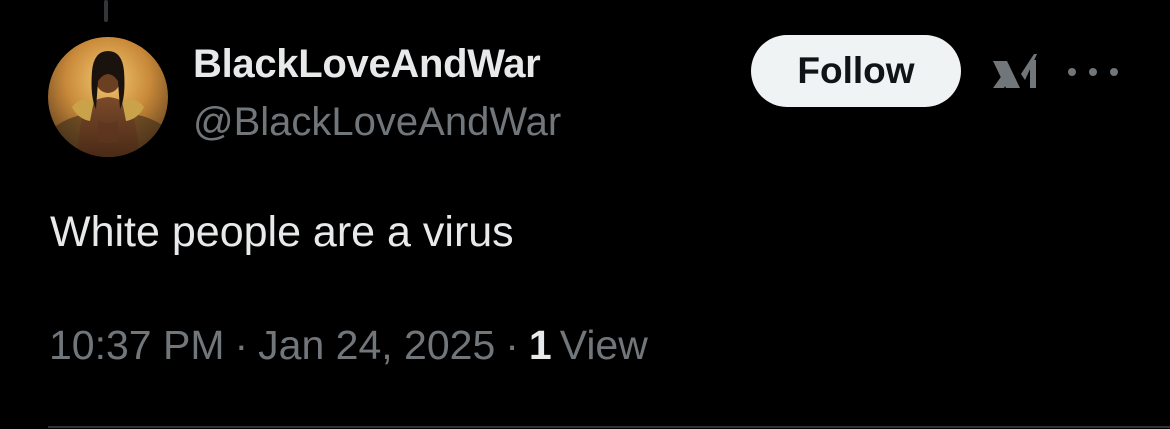 This screenshot has height=429, width=1170. Describe the element at coordinates (609, 427) in the screenshot. I see `divider` at that location.